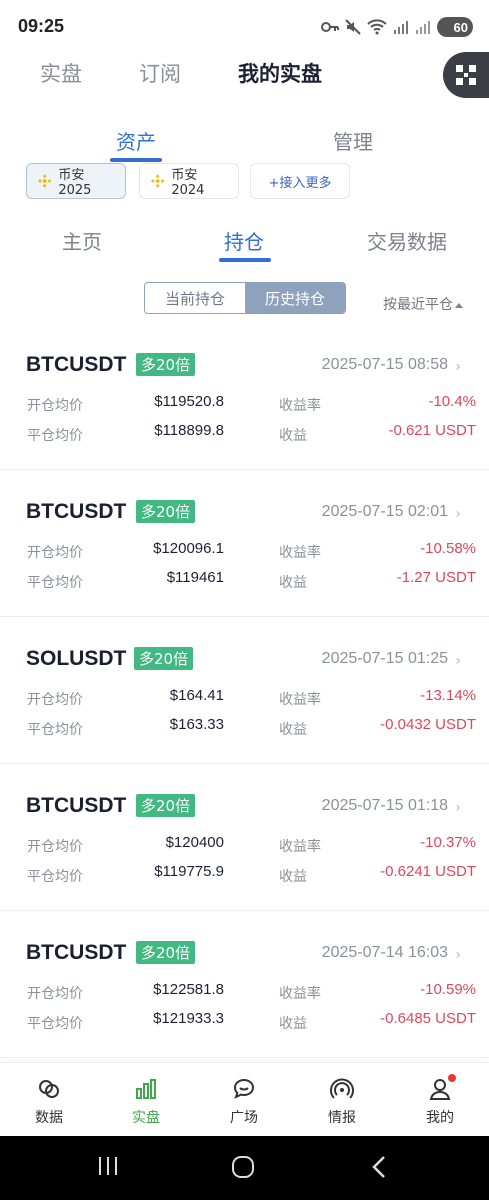  Describe the element at coordinates (448, 695) in the screenshot. I see `return-rate-value: -13.14%` at that location.